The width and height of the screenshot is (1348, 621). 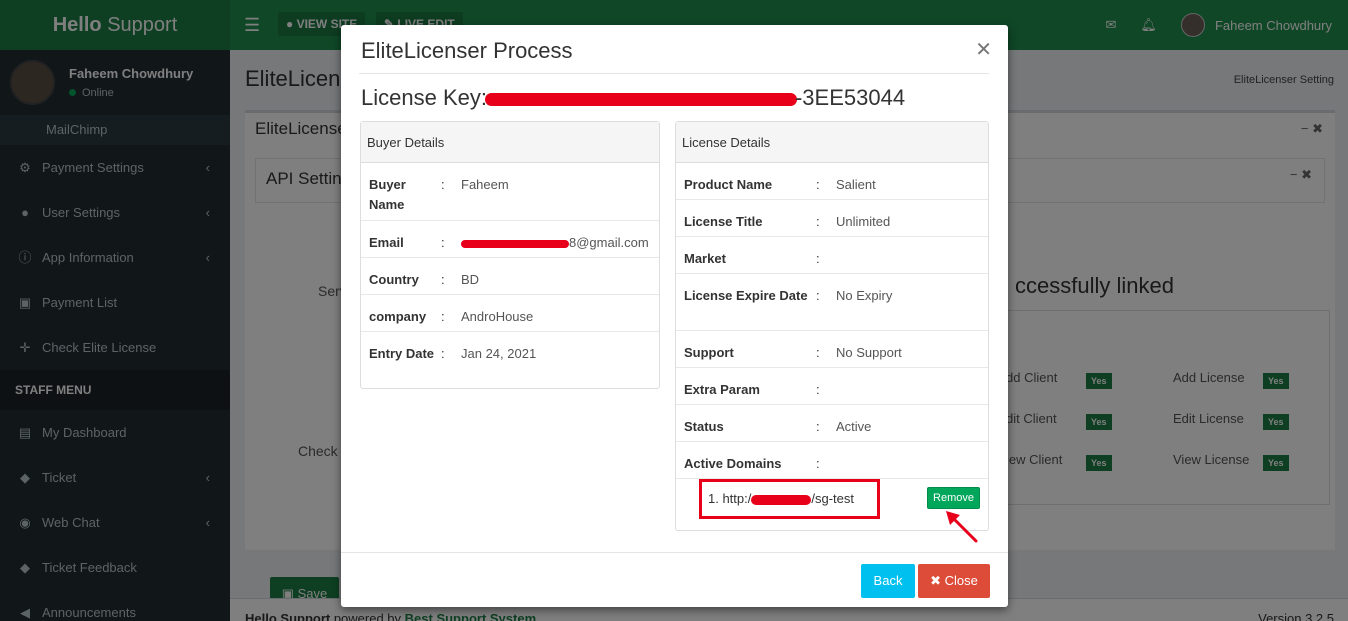 What do you see at coordinates (832, 142) in the screenshot?
I see `panel-heading: License Details` at bounding box center [832, 142].